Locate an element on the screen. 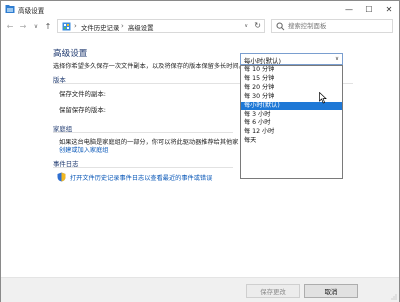  keep-versions-label: 保留保存的版本: is located at coordinates (82, 110).